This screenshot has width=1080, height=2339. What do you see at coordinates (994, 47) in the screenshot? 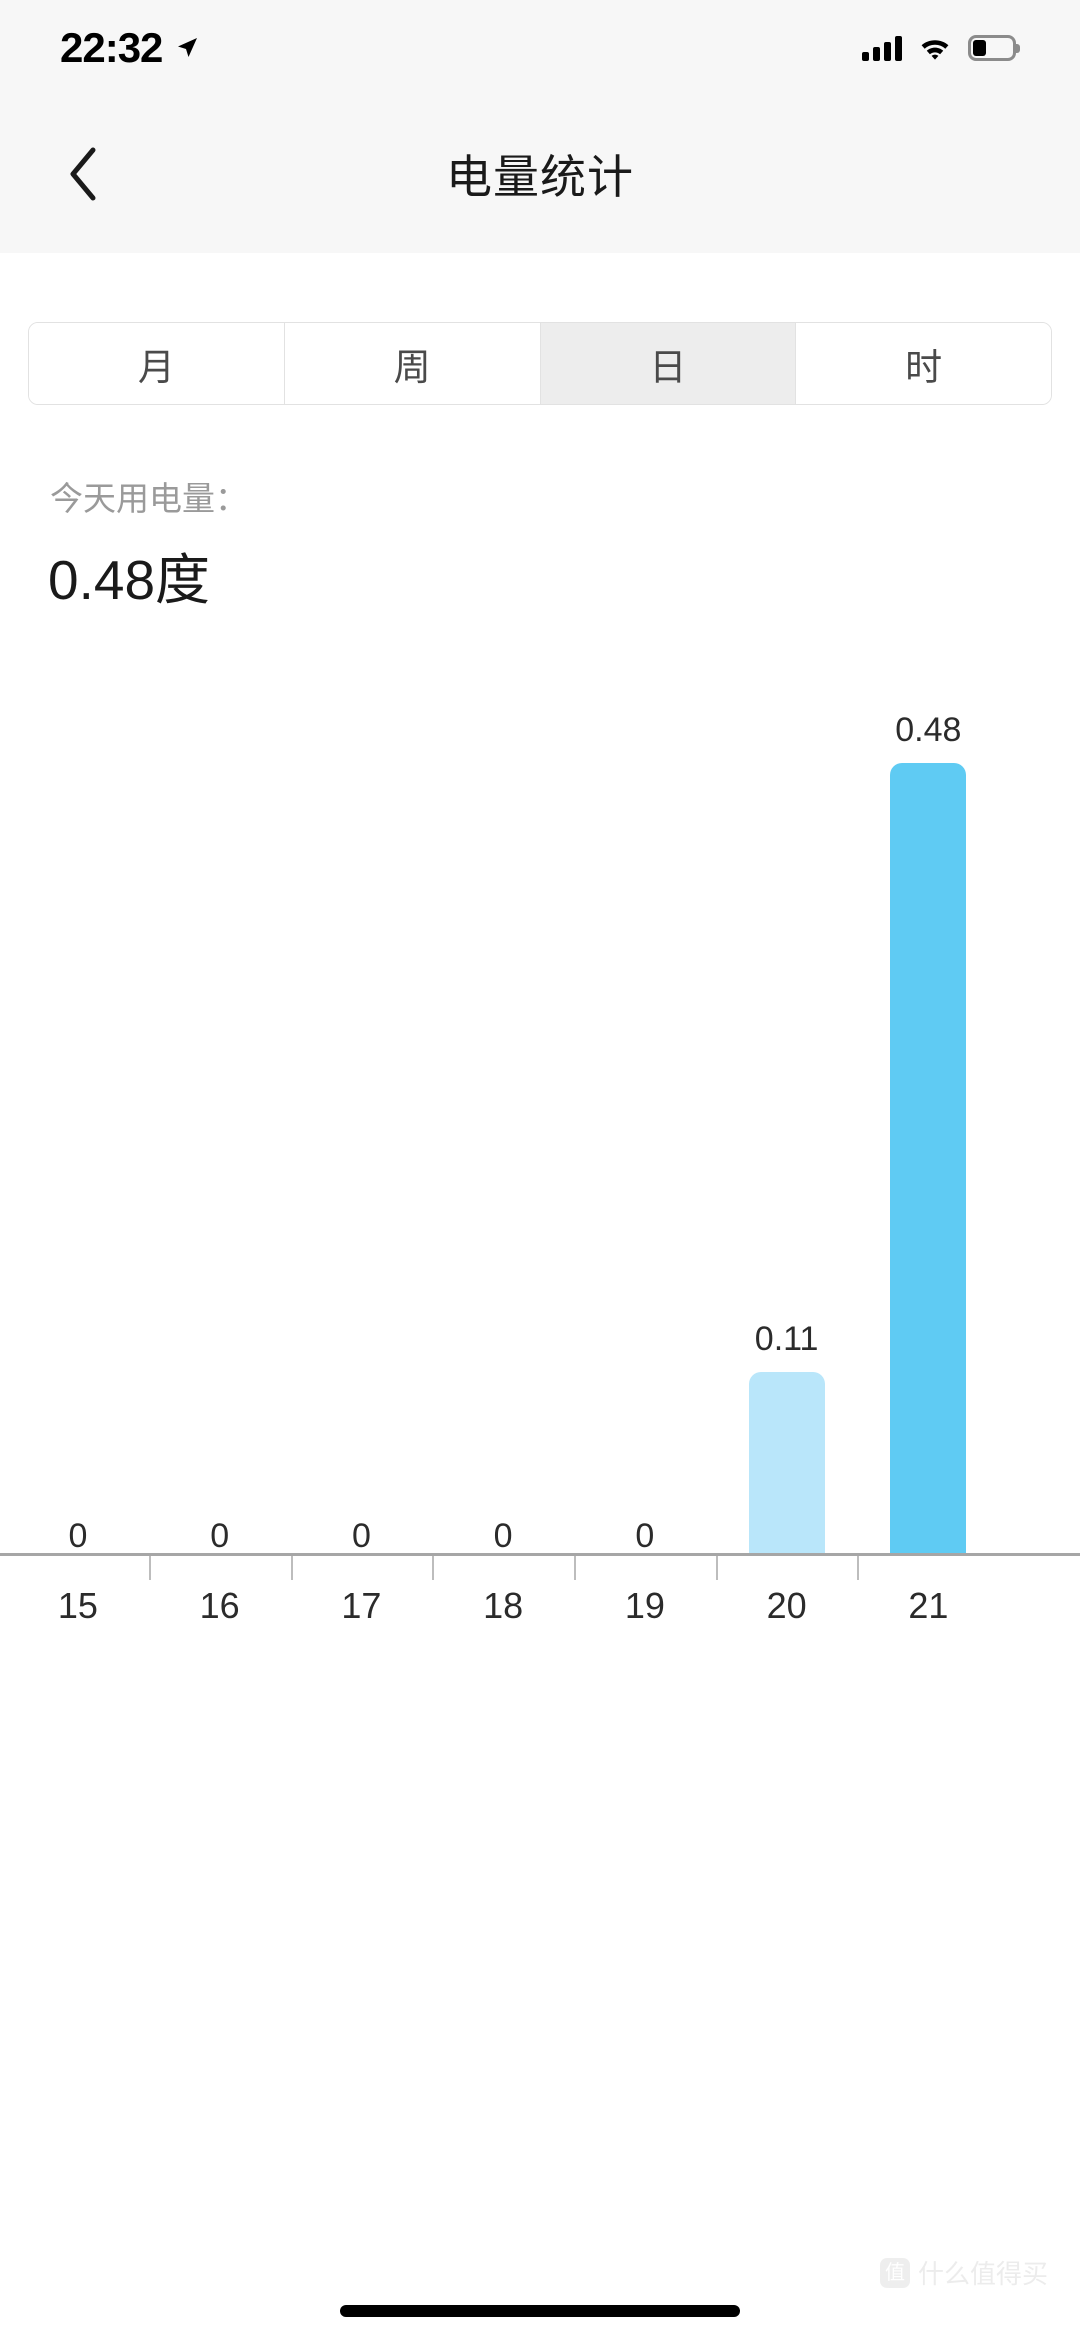
I see `battery-low-icon` at bounding box center [994, 47].